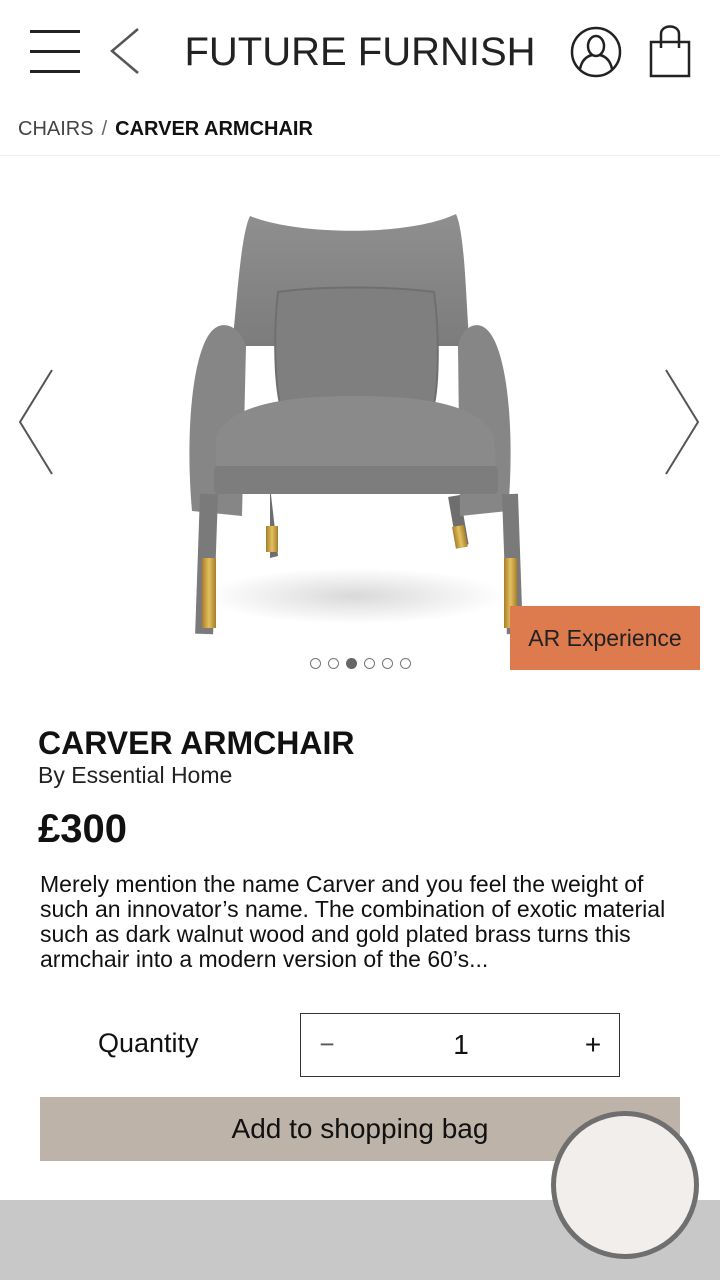  I want to click on app-header: FUTURE FURNISH, so click(360, 52).